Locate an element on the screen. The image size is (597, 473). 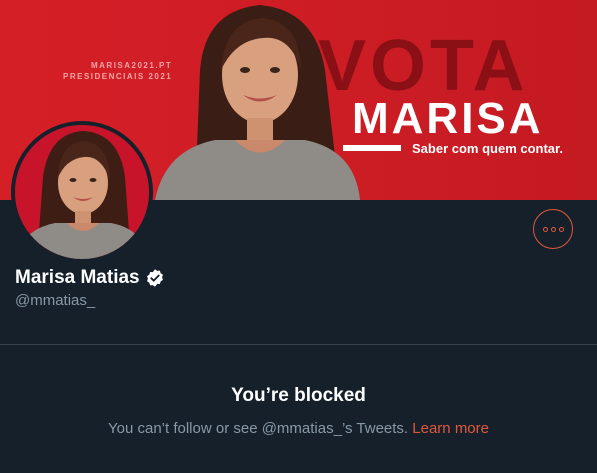
banner-marisa-text: MARISA is located at coordinates (448, 118).